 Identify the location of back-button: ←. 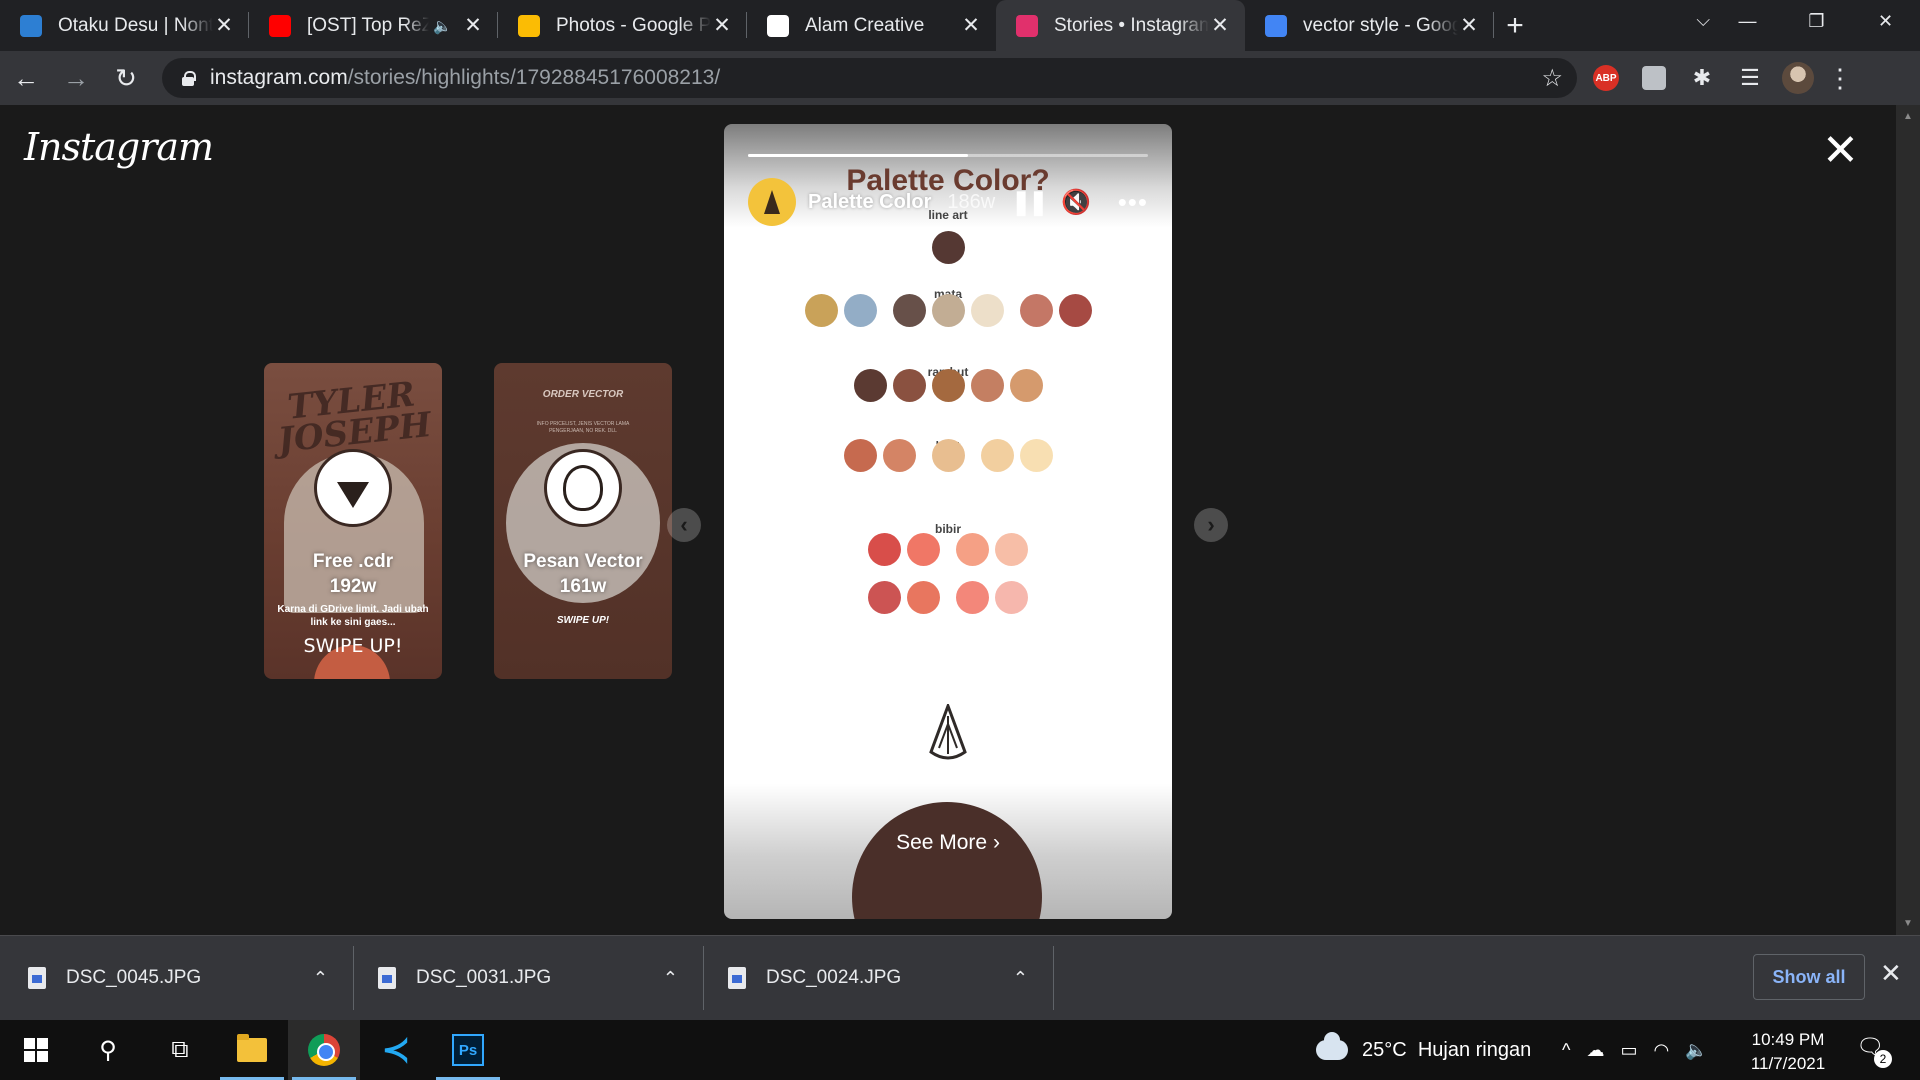
(26, 78).